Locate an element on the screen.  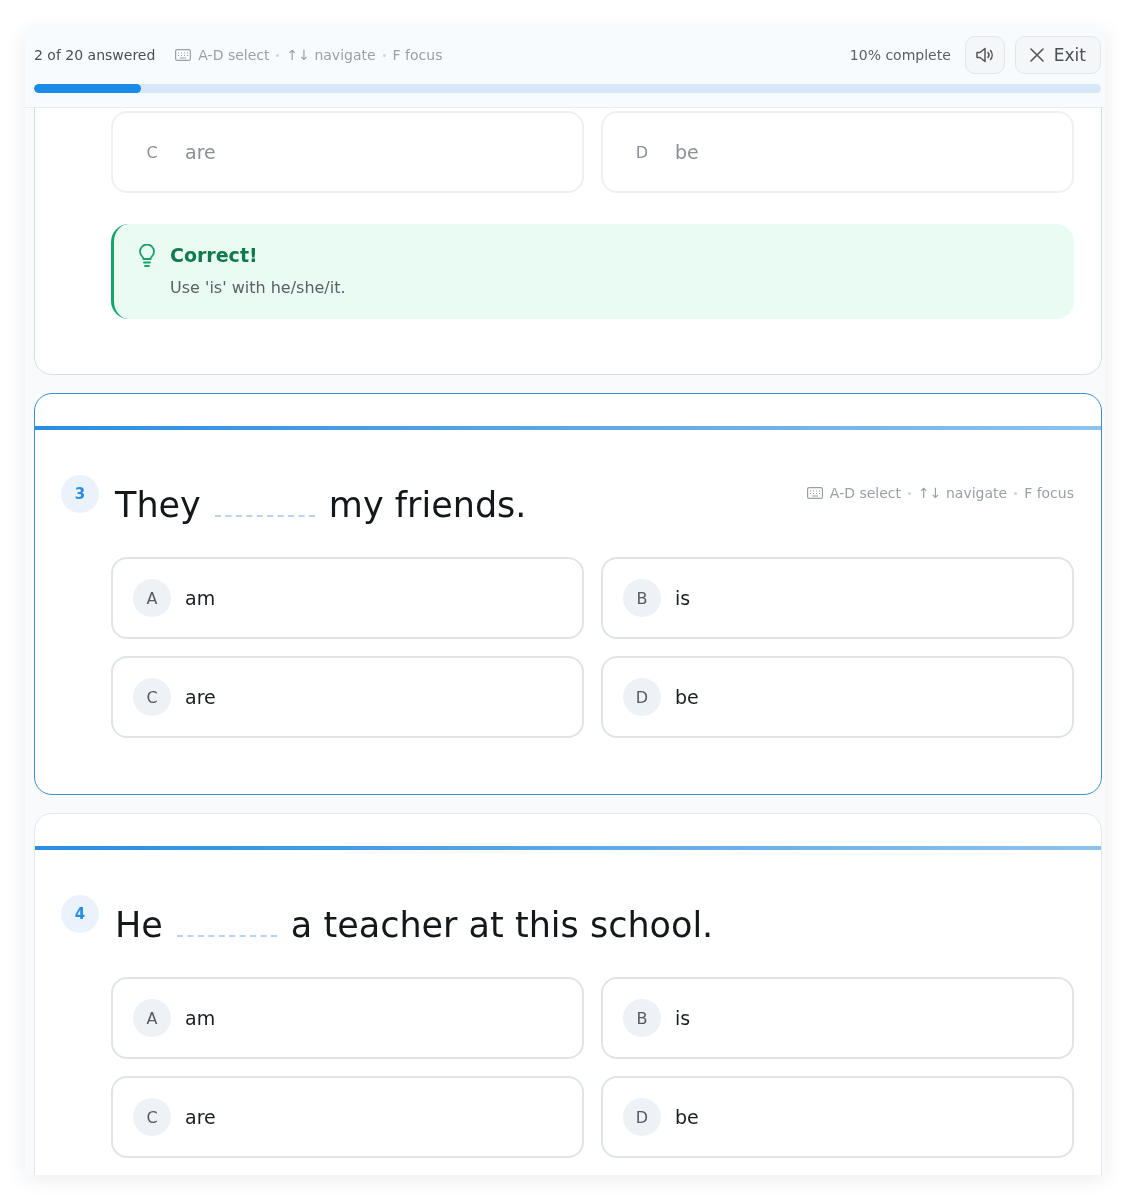
lightbulb-icon is located at coordinates (147, 256).